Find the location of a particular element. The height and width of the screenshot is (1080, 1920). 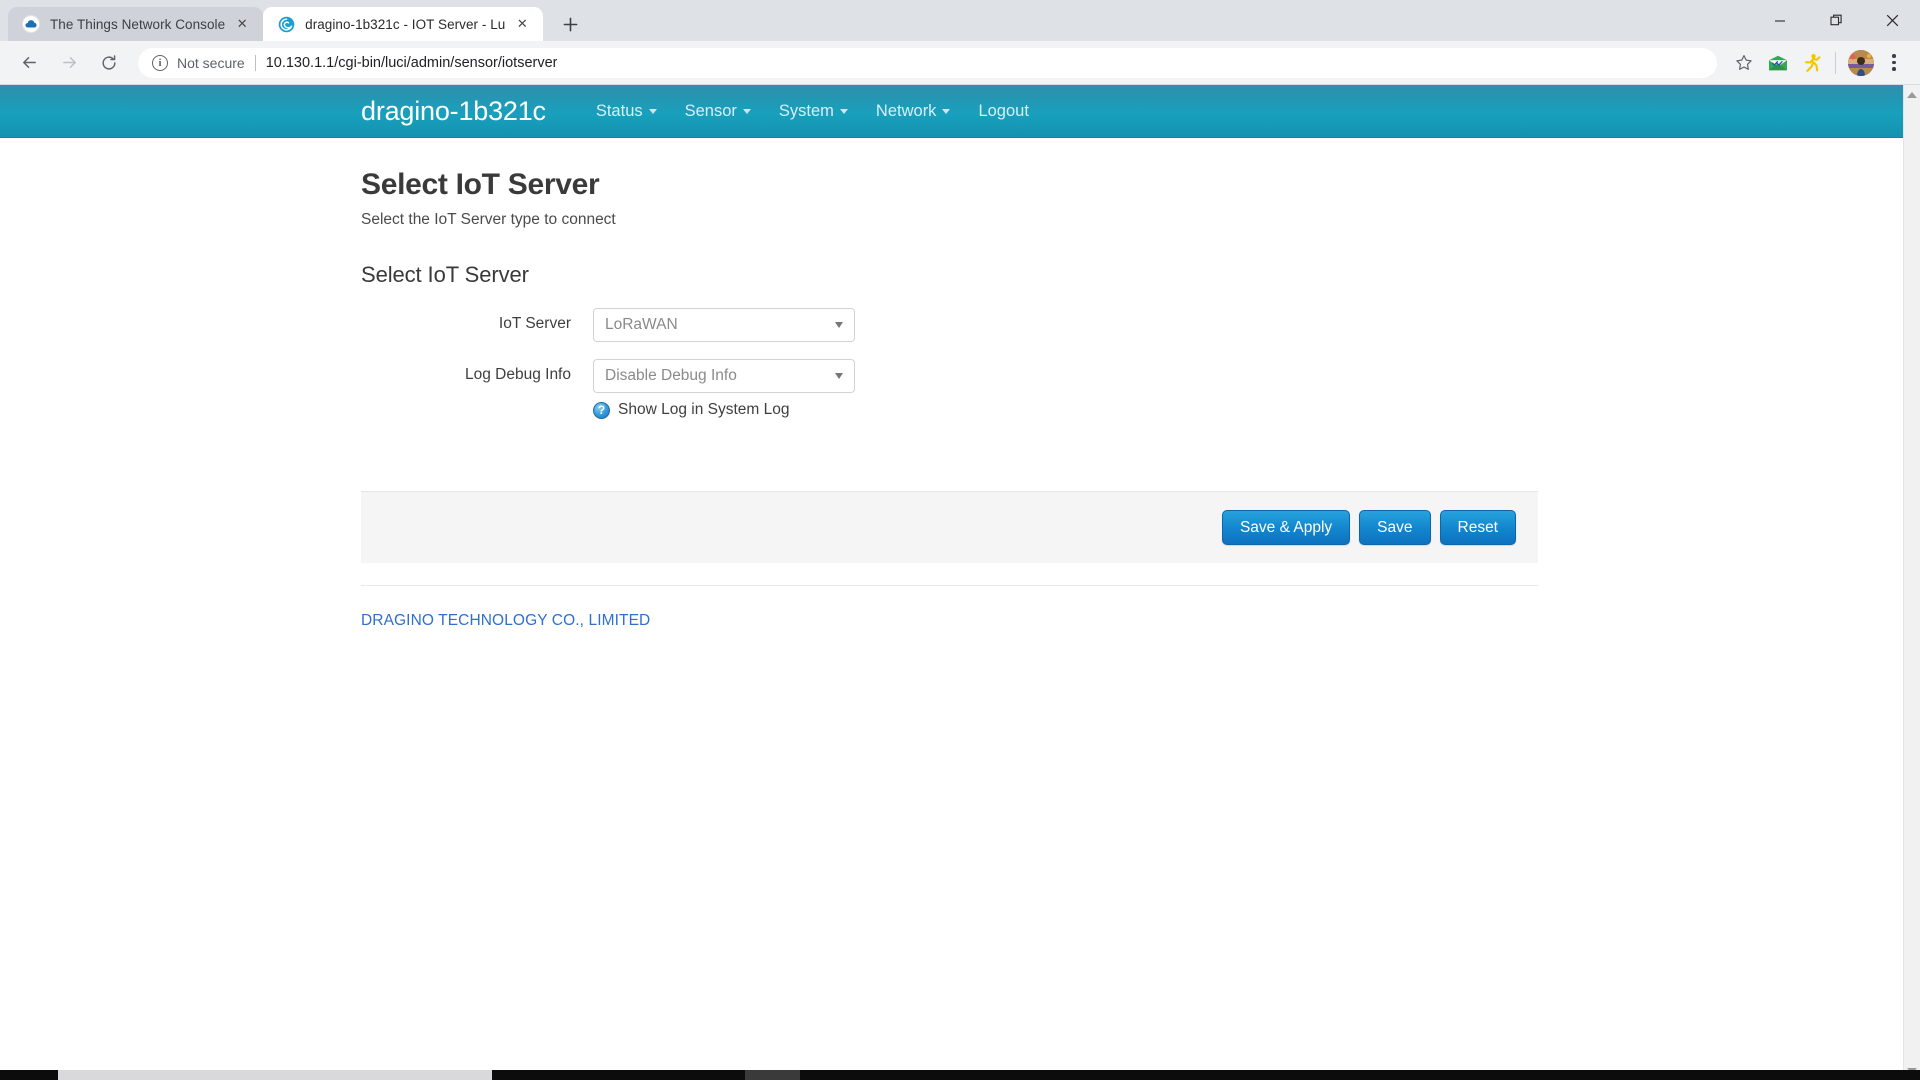

reset-button: Reset is located at coordinates (1477, 527).